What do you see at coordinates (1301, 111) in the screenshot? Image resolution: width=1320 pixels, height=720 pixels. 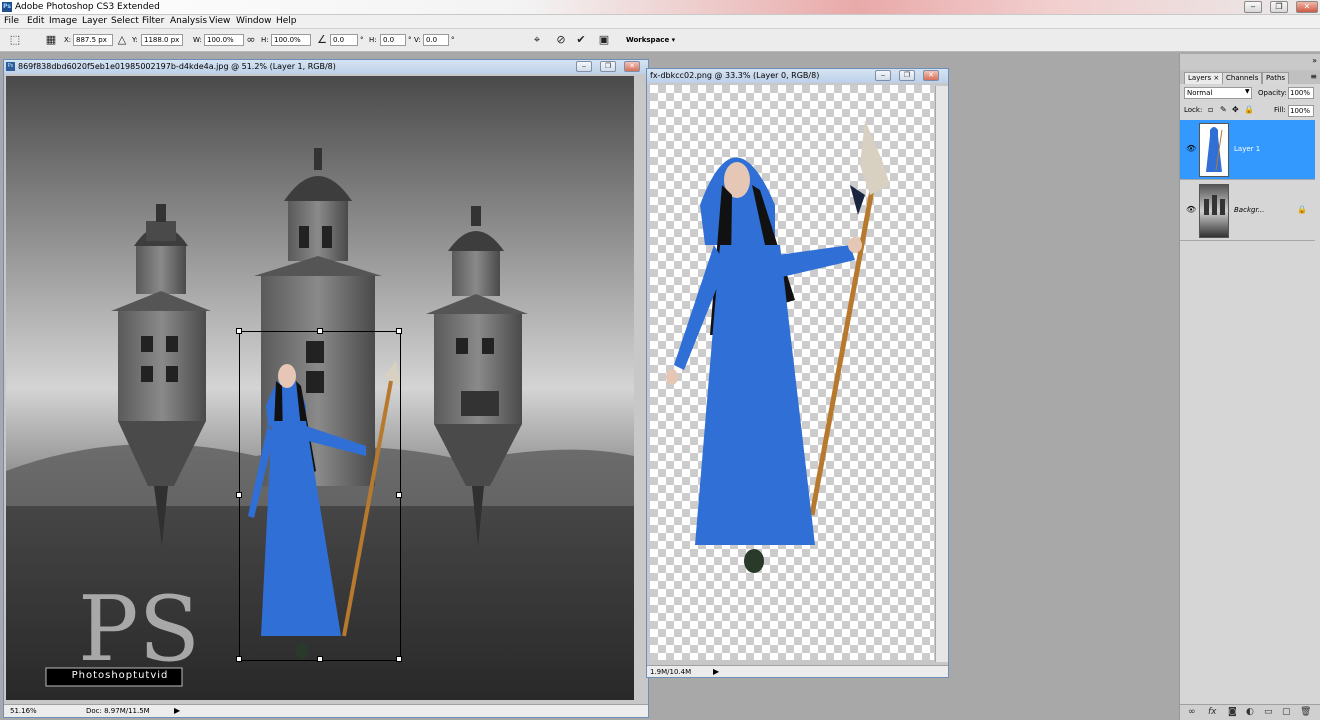 I see `fill-field: 100%` at bounding box center [1301, 111].